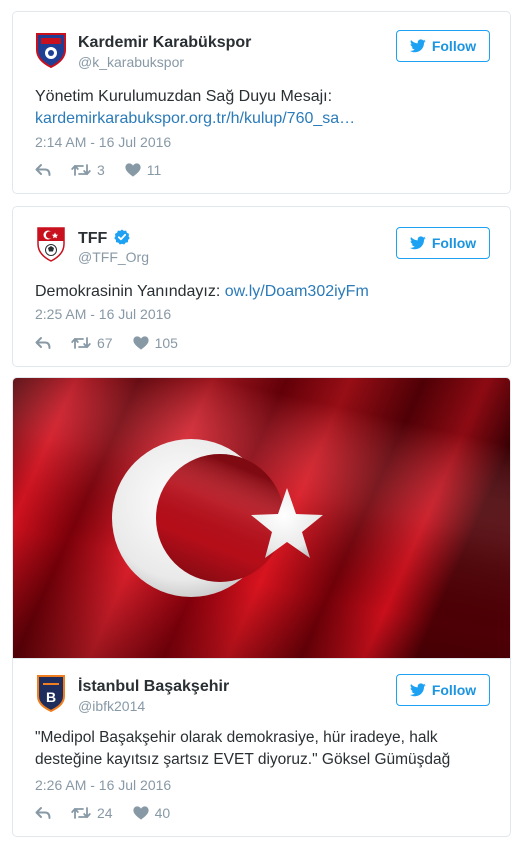 This screenshot has height=845, width=523. Describe the element at coordinates (166, 343) in the screenshot. I see `like-count: 105` at that location.